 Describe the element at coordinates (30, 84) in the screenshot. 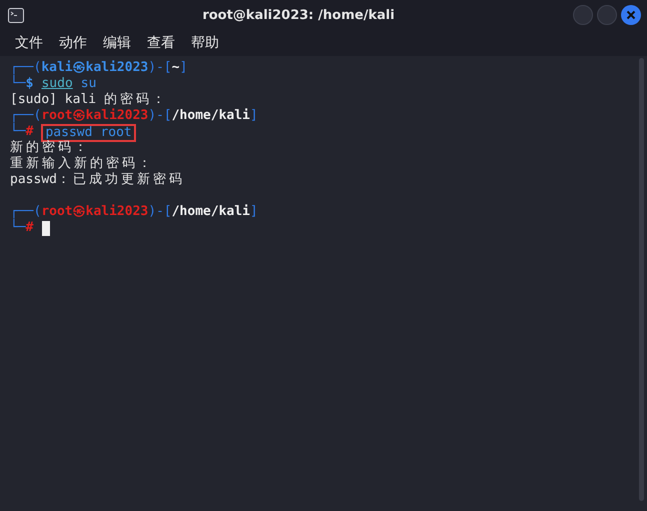

I see `prompt-symbol: $` at that location.